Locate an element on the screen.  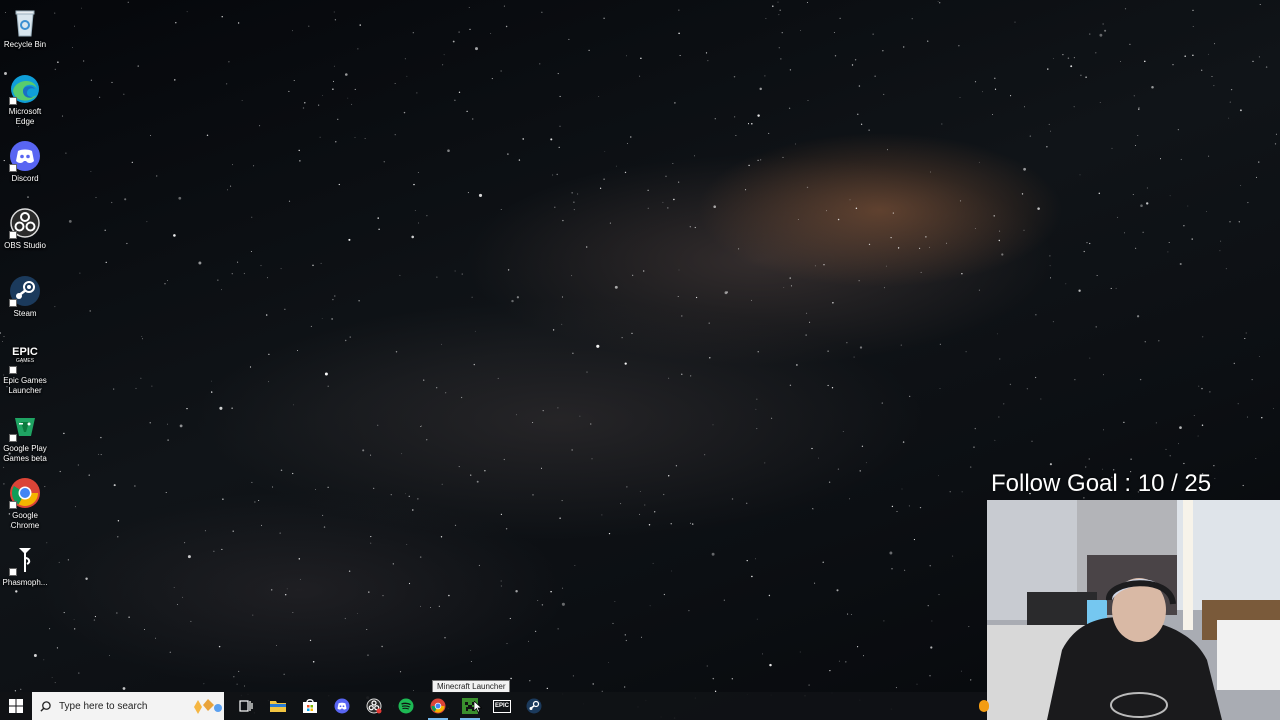
search-highlight-icon is located at coordinates (208, 706).